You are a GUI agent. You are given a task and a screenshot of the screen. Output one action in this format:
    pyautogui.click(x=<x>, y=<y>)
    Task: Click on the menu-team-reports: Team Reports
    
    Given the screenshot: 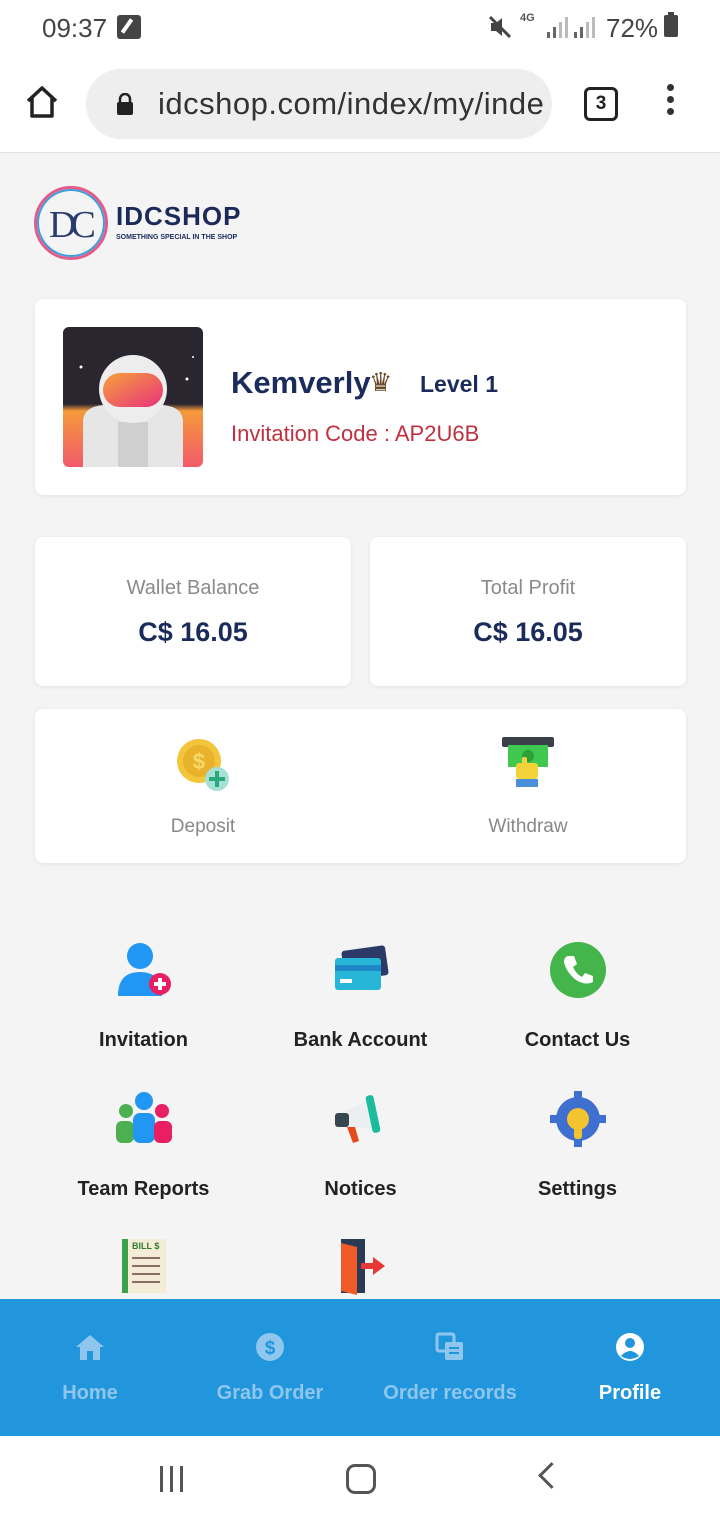 What is the action you would take?
    pyautogui.click(x=143, y=1144)
    